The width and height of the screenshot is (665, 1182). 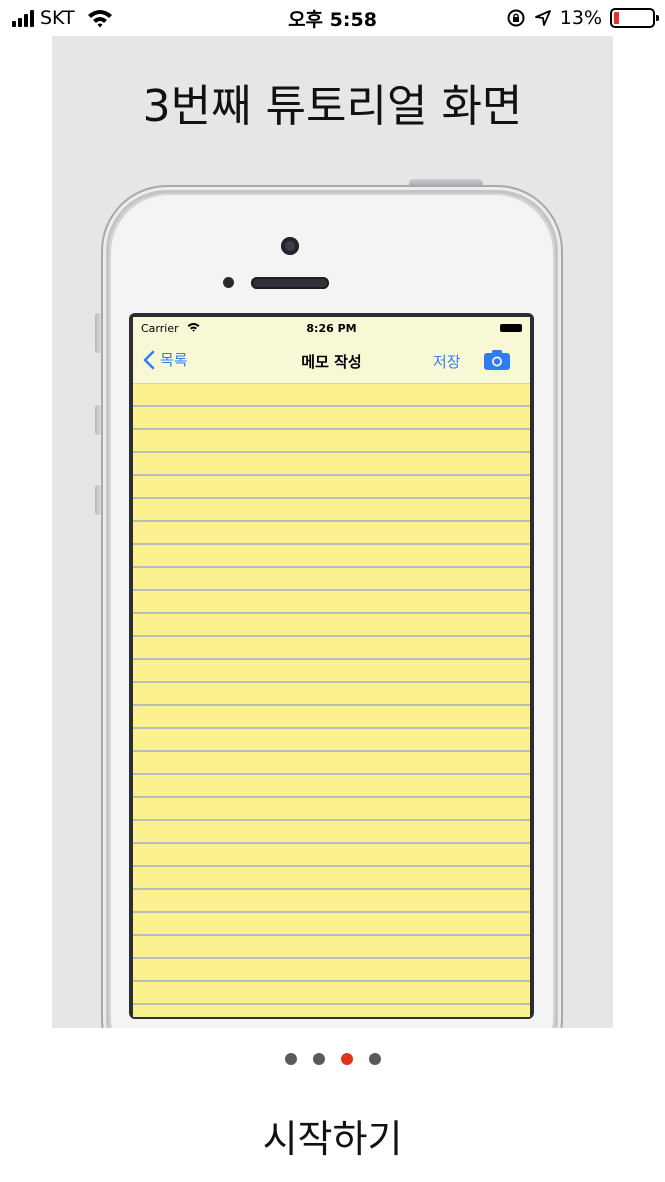 What do you see at coordinates (616, 18) in the screenshot?
I see `battery-level-fill` at bounding box center [616, 18].